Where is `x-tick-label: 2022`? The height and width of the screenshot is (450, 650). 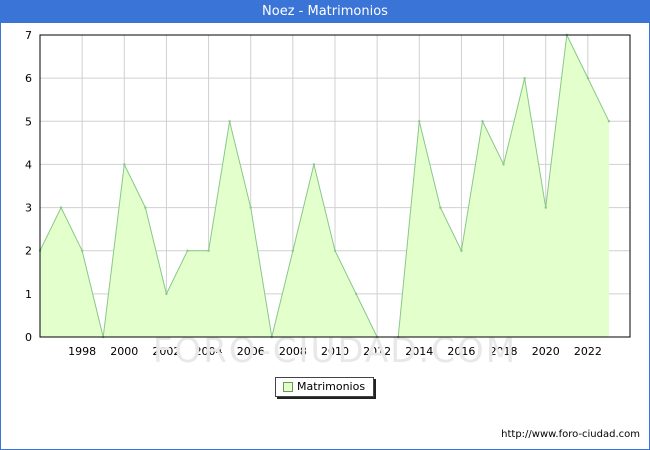
x-tick-label: 2022 is located at coordinates (588, 351).